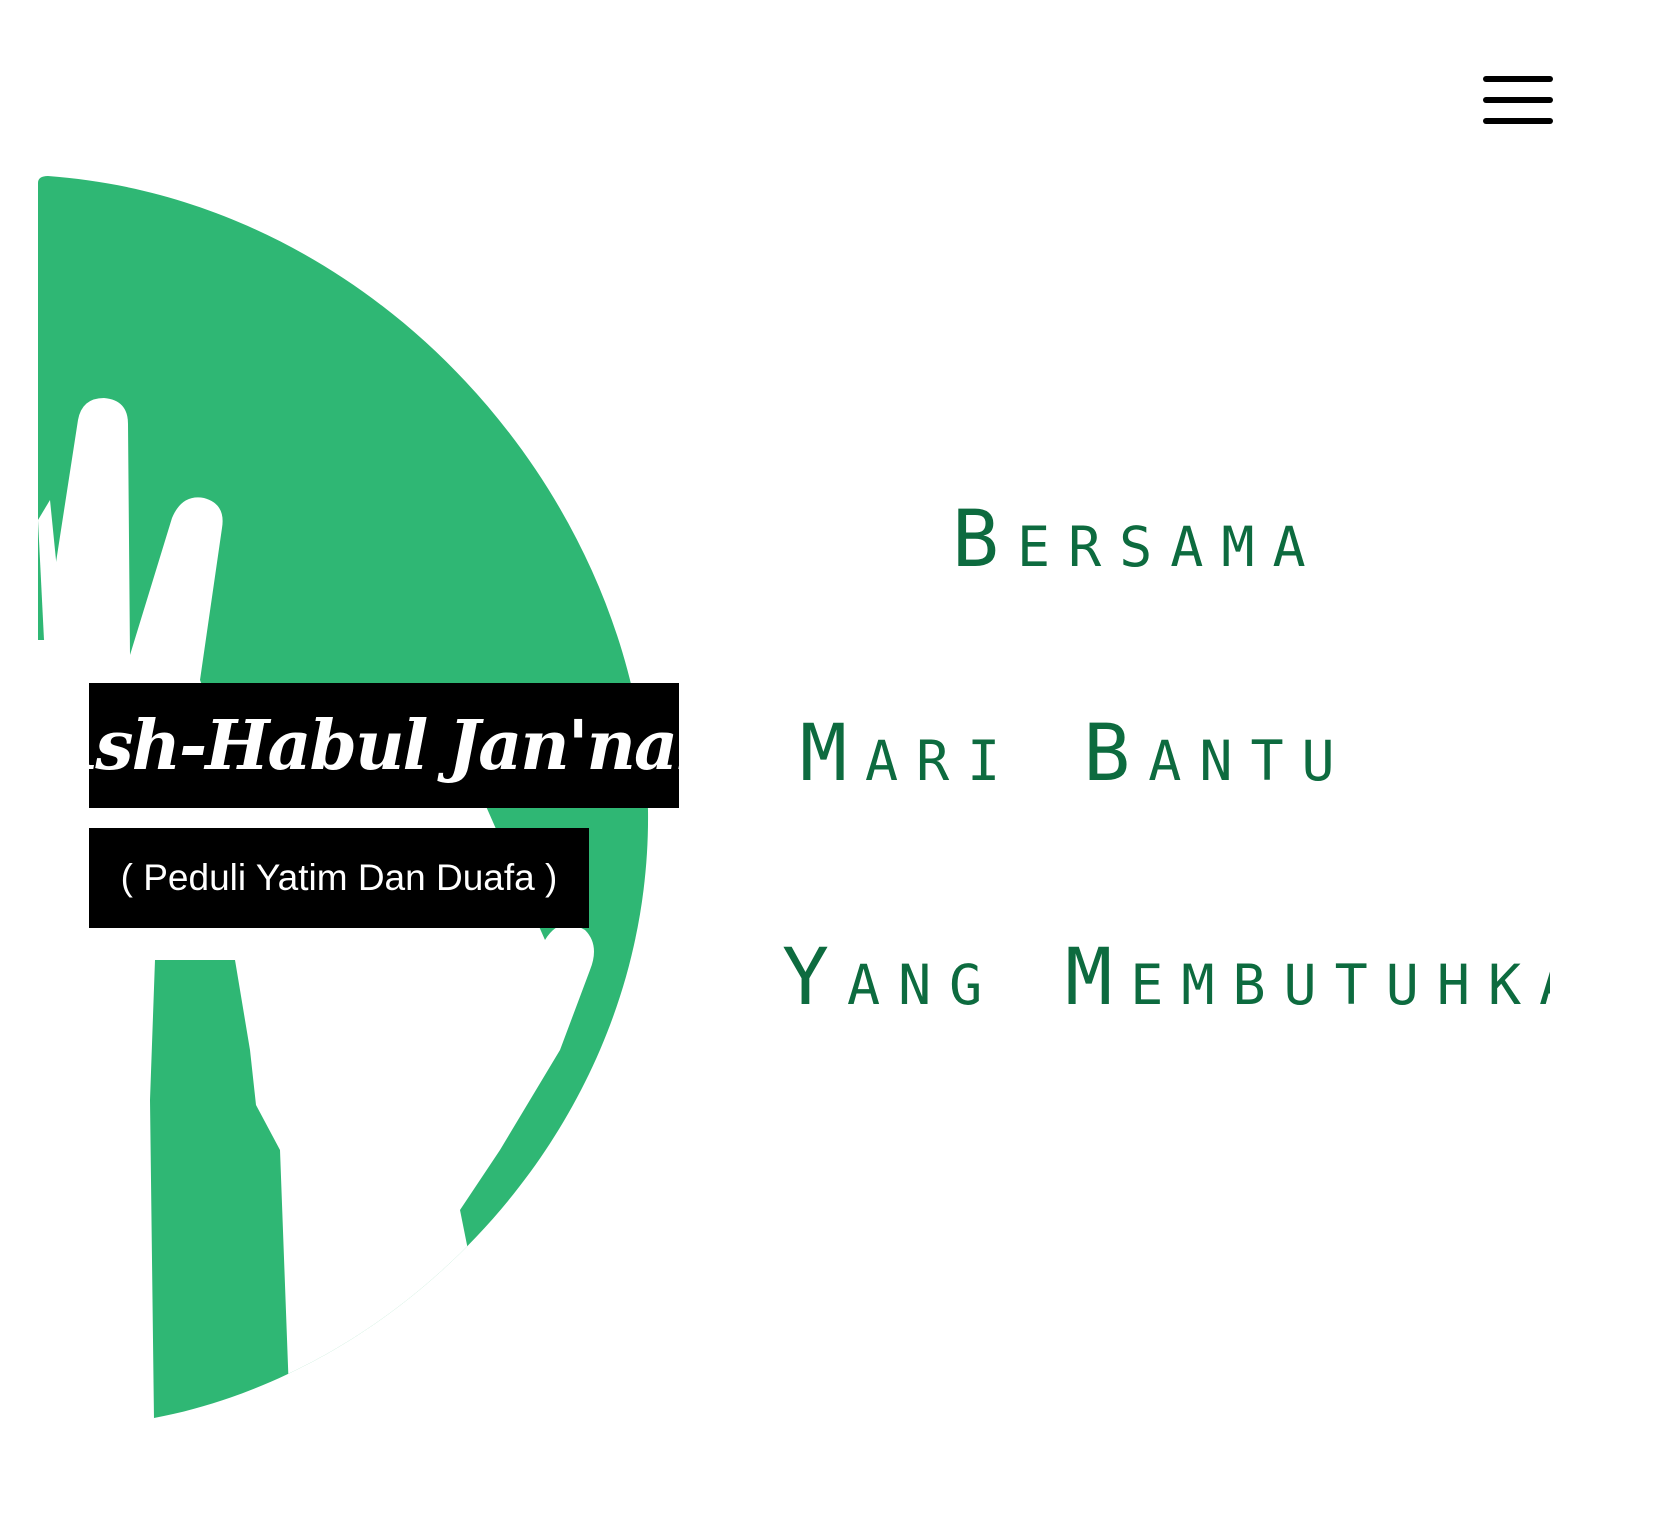 Image resolution: width=1669 pixels, height=1525 pixels. Describe the element at coordinates (1076, 754) in the screenshot. I see `hero-tagline-line-2: Mari Bantu` at that location.